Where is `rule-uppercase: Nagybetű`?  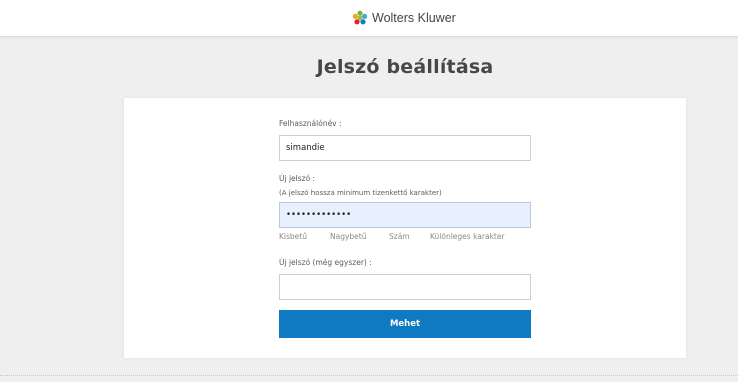
rule-uppercase: Nagybetű is located at coordinates (348, 236).